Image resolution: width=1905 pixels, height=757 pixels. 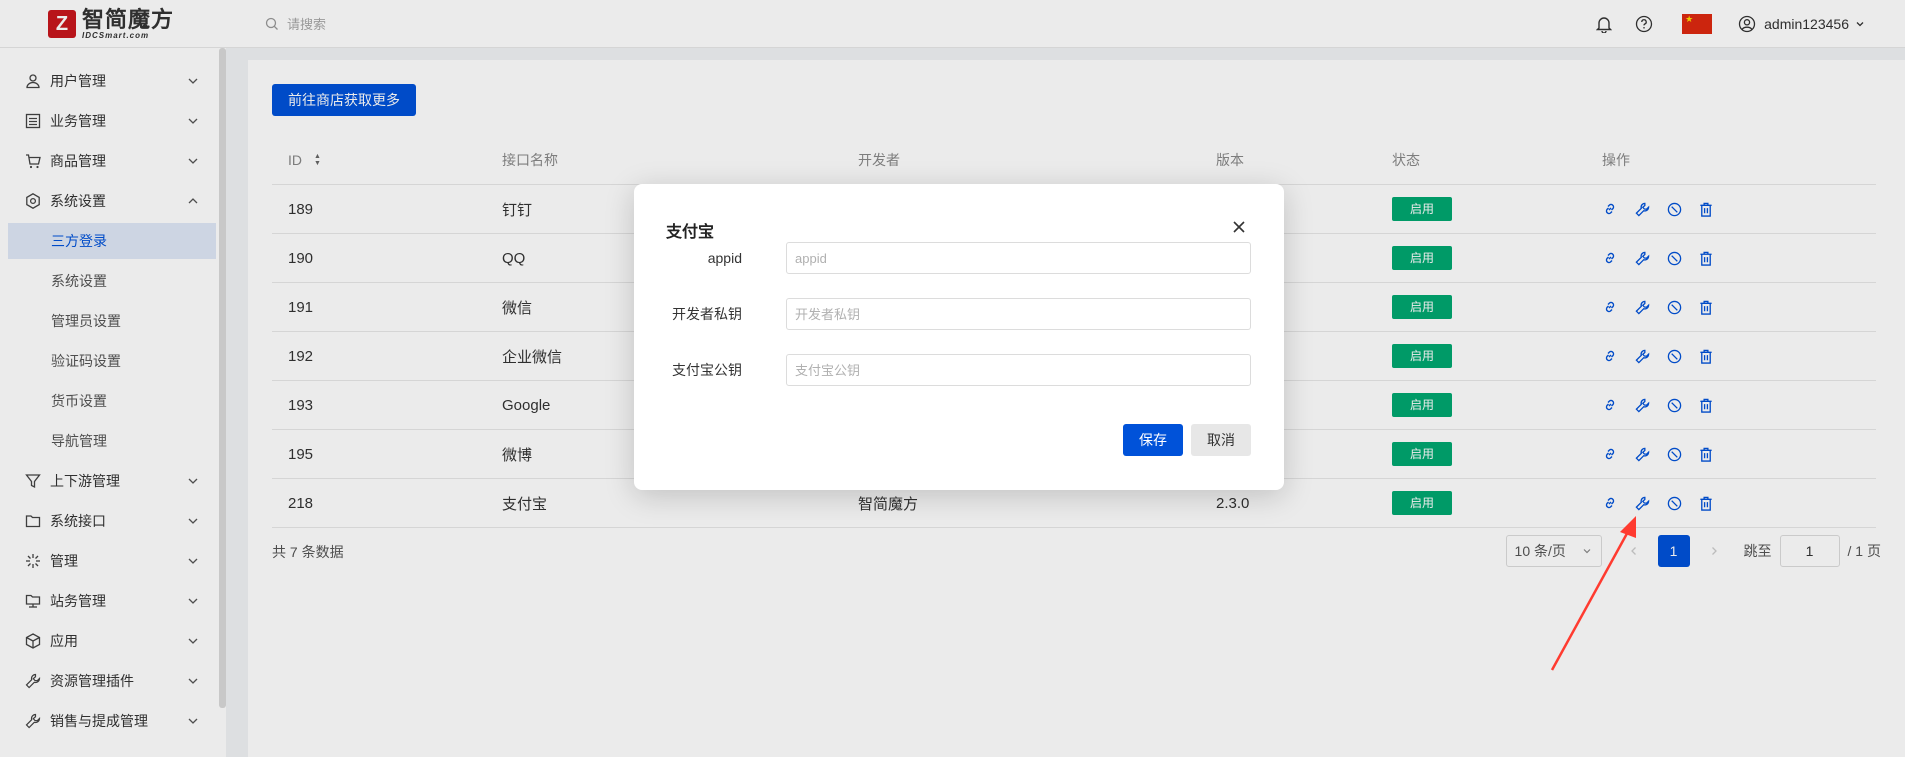 I want to click on alipay-config-dialog: 支付宝 appid 开发者私钥 支付宝公钥 保存 取消, so click(x=959, y=337).